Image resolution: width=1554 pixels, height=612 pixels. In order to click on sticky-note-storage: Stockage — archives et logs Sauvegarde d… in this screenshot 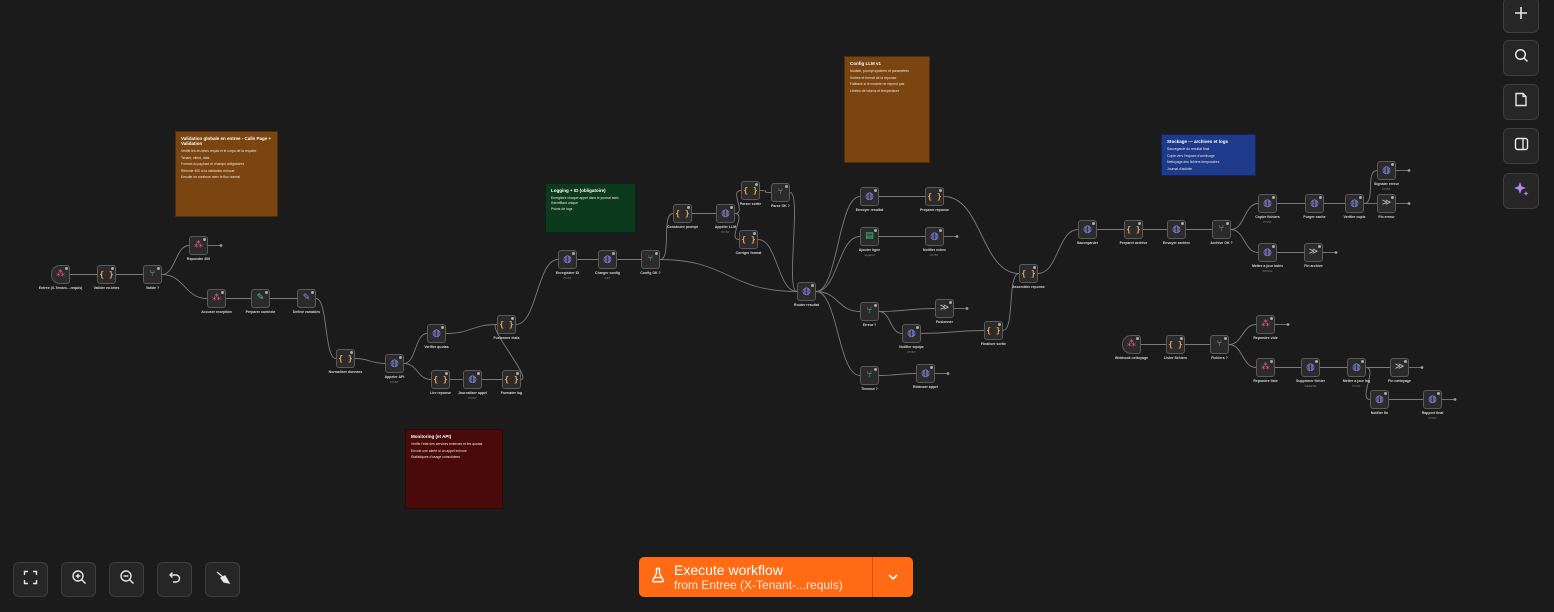, I will do `click(1208, 155)`.